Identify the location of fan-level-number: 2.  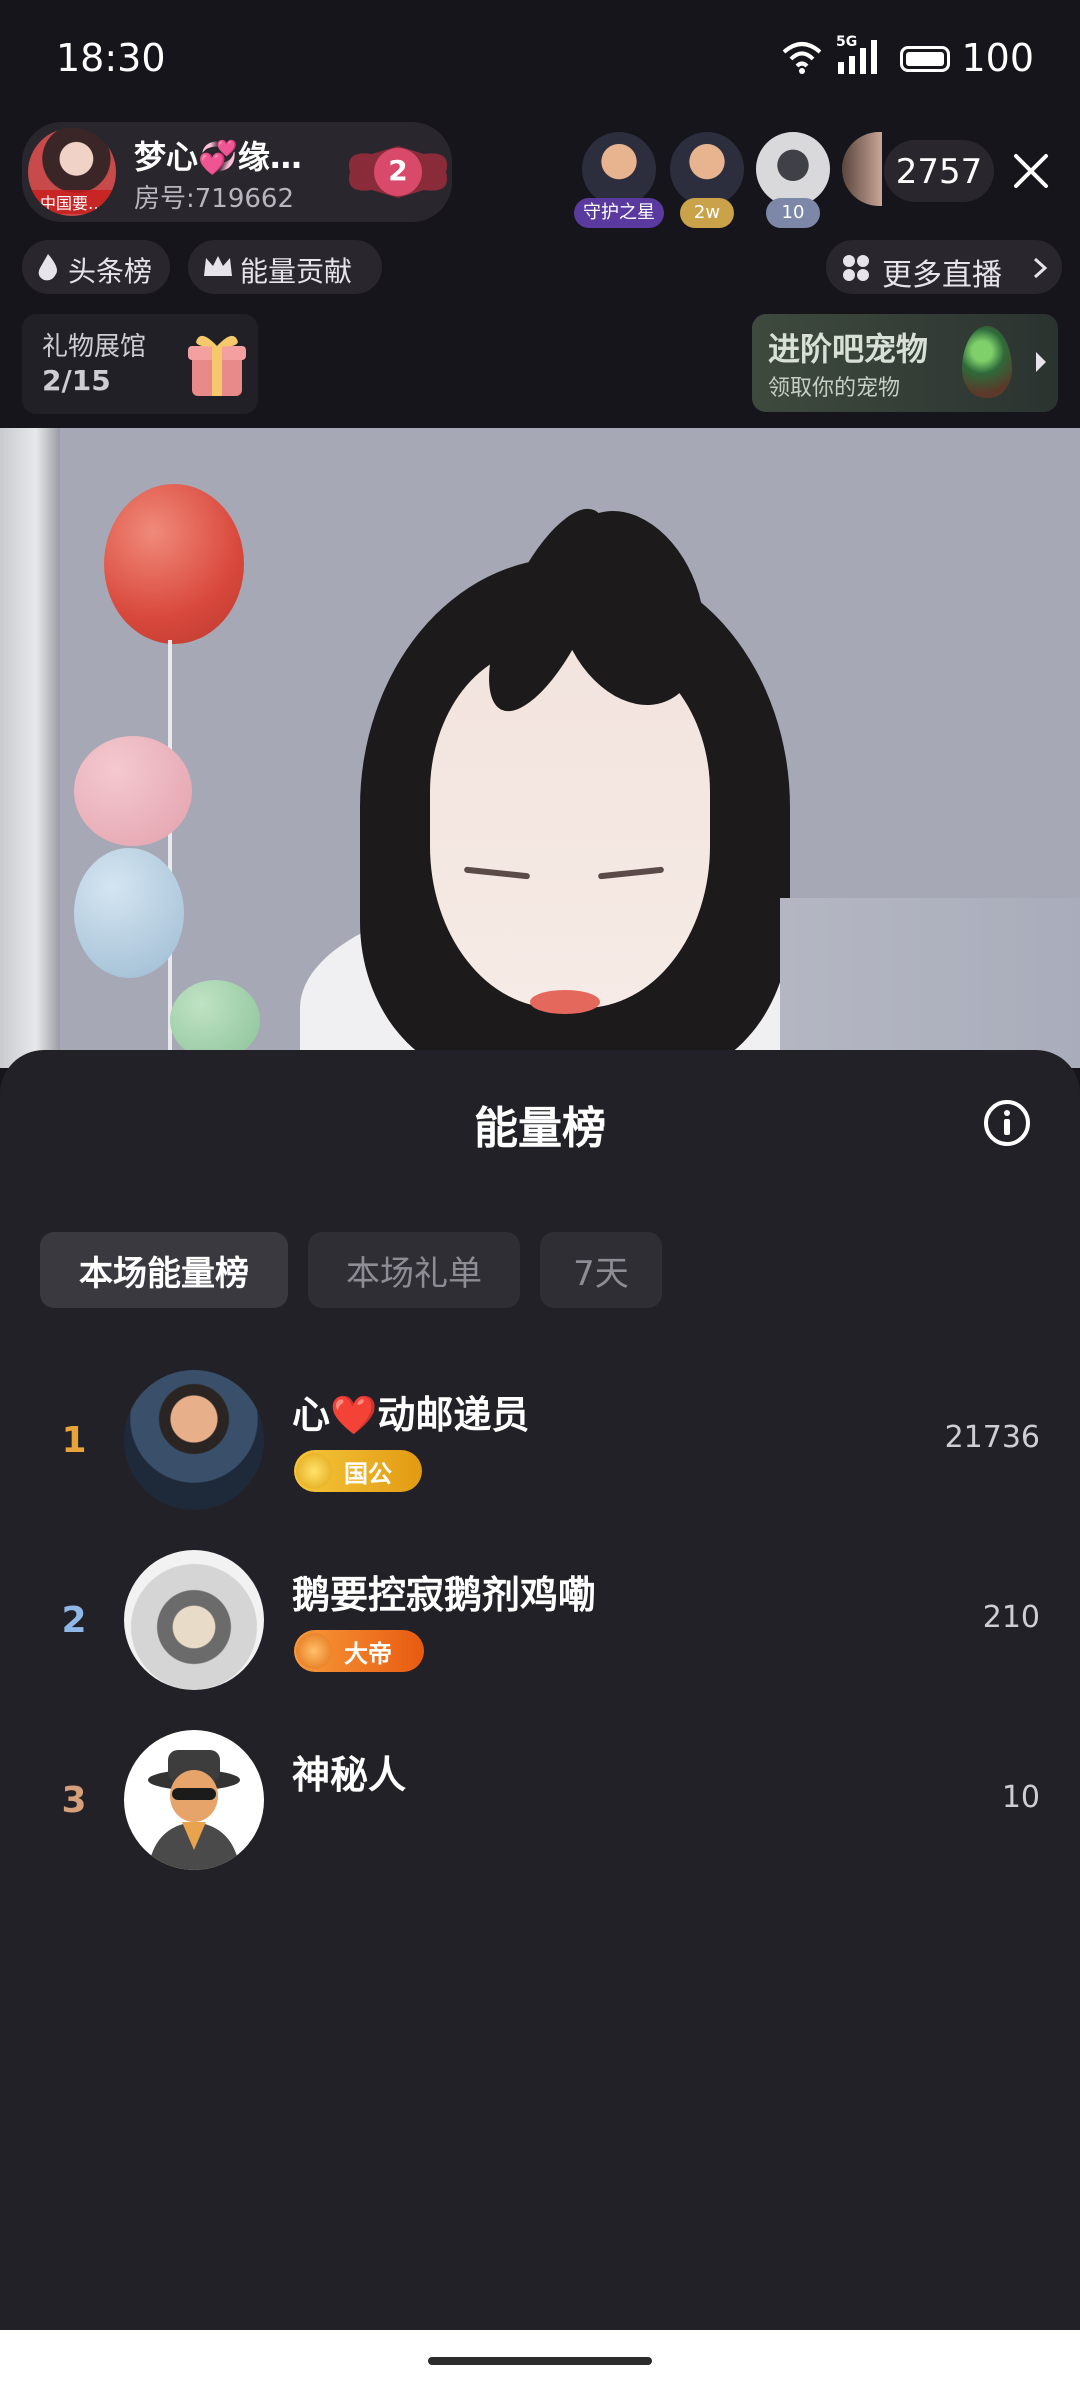
(398, 170).